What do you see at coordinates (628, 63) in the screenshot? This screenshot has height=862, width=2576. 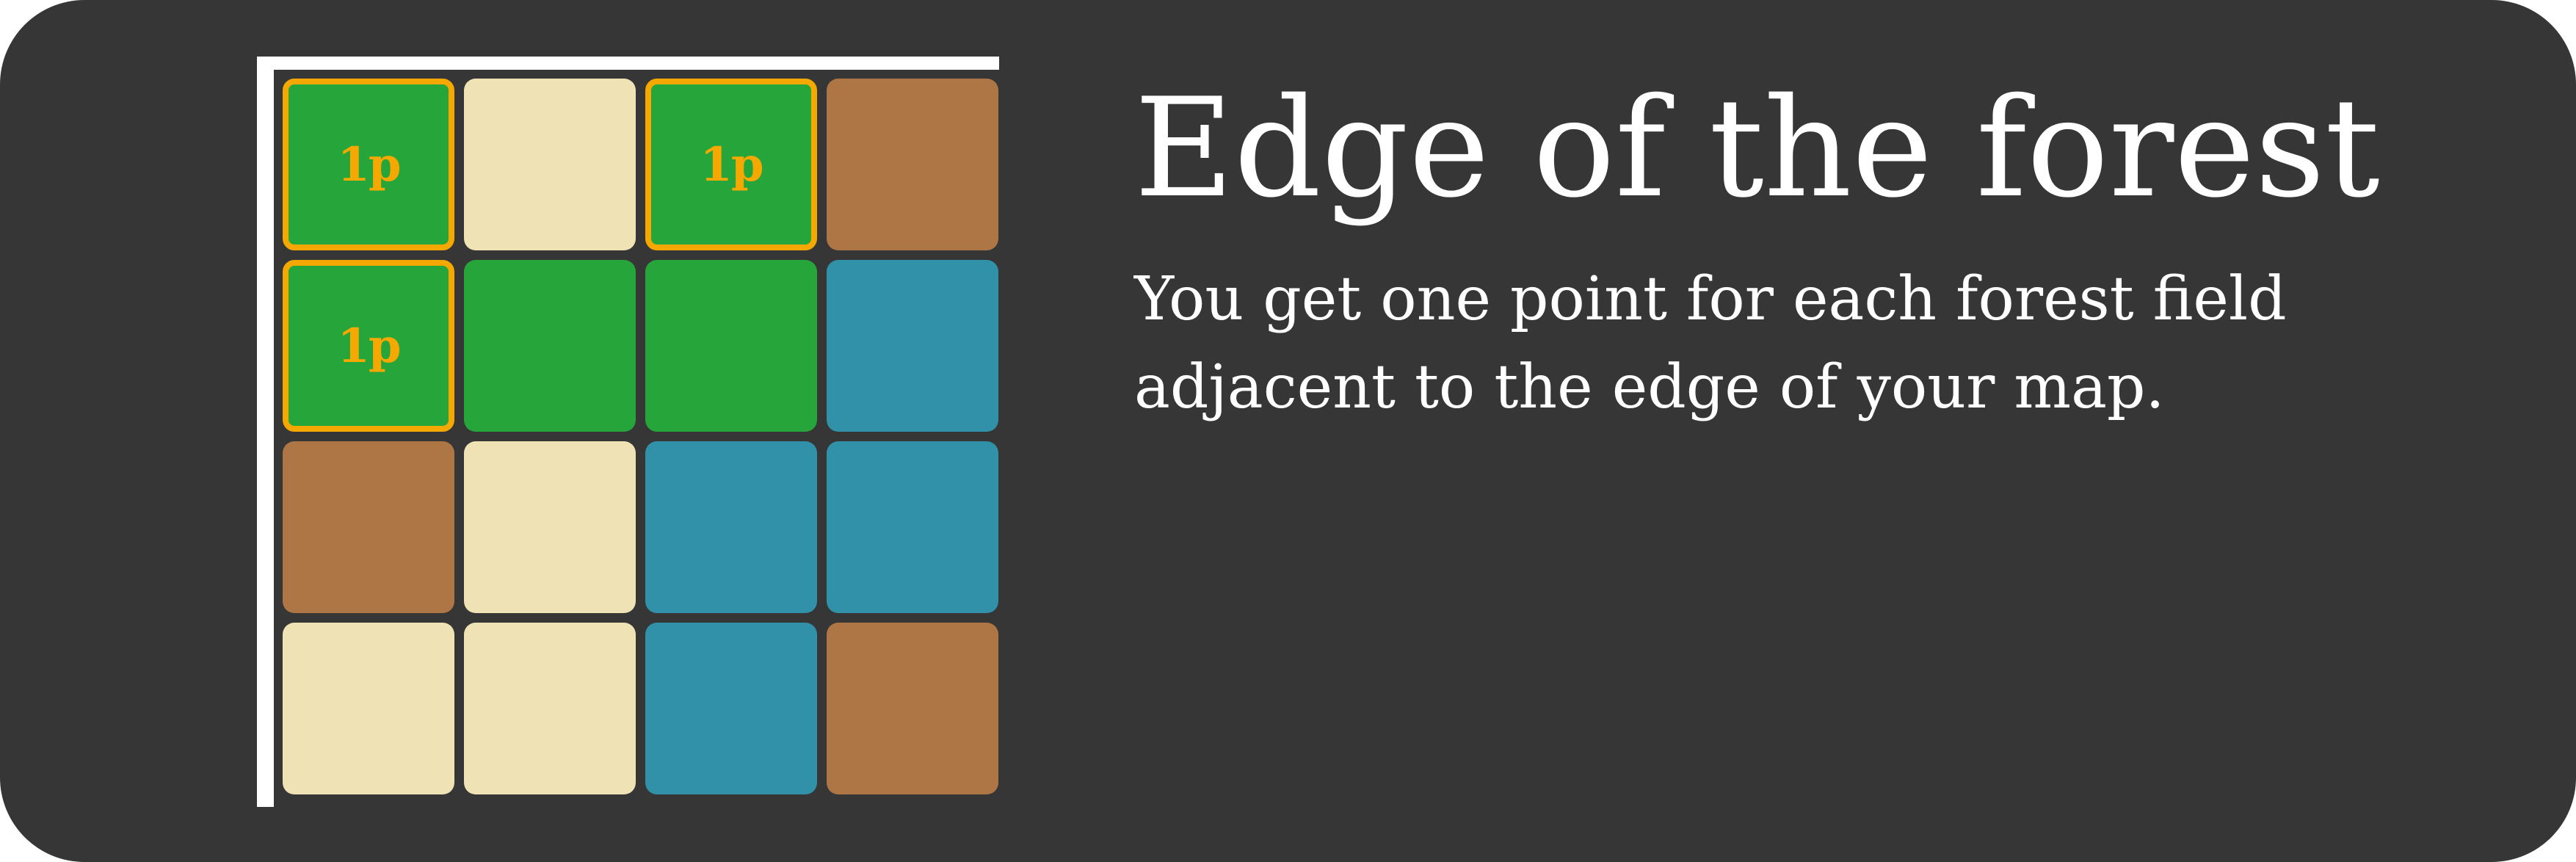 I see `map-top-edge` at bounding box center [628, 63].